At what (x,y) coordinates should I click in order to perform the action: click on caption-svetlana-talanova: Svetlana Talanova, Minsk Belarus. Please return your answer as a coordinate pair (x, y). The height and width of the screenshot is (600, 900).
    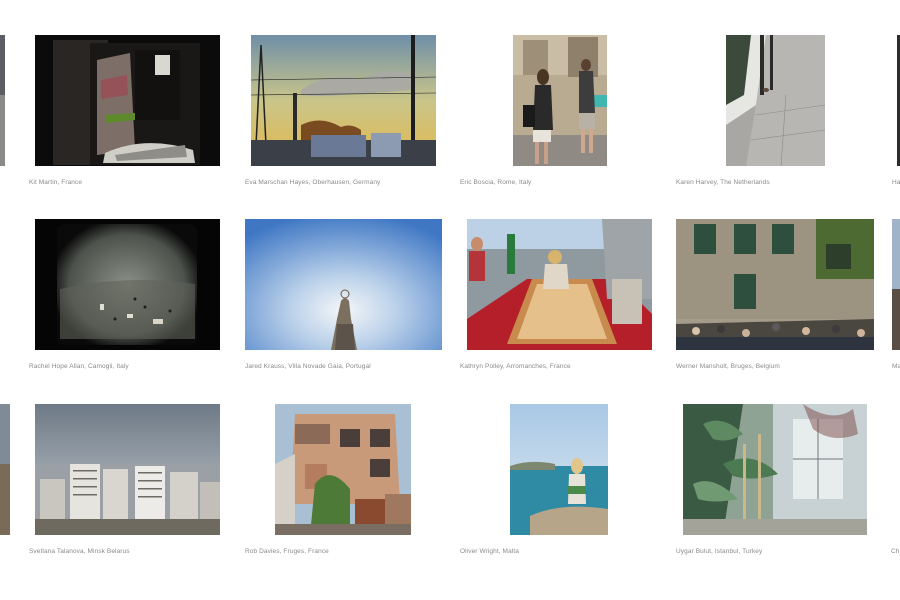
    Looking at the image, I should click on (79, 551).